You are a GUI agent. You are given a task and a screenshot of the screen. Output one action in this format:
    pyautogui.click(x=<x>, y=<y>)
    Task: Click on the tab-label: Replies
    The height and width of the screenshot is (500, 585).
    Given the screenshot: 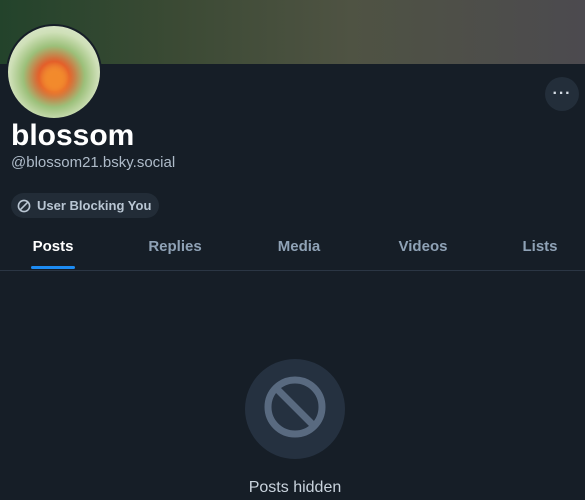 What is the action you would take?
    pyautogui.click(x=175, y=246)
    